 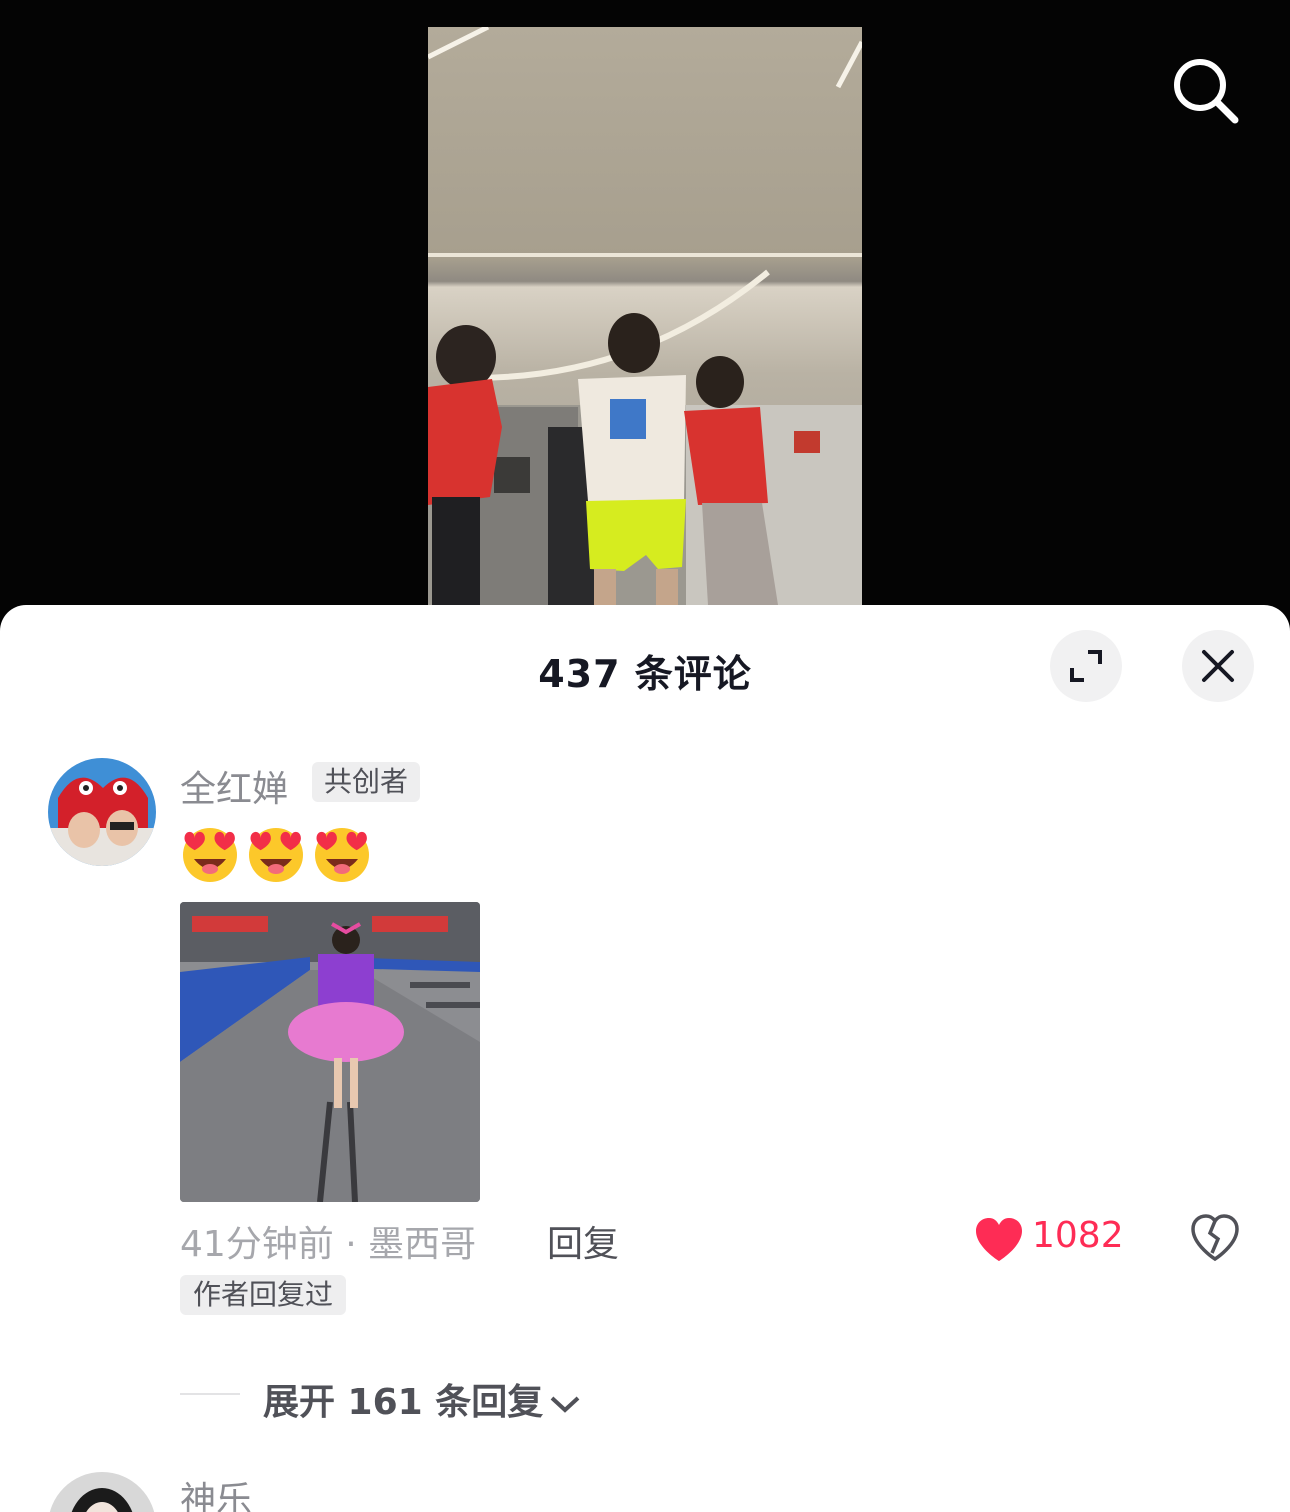 I want to click on comment-image, so click(x=330, y=1052).